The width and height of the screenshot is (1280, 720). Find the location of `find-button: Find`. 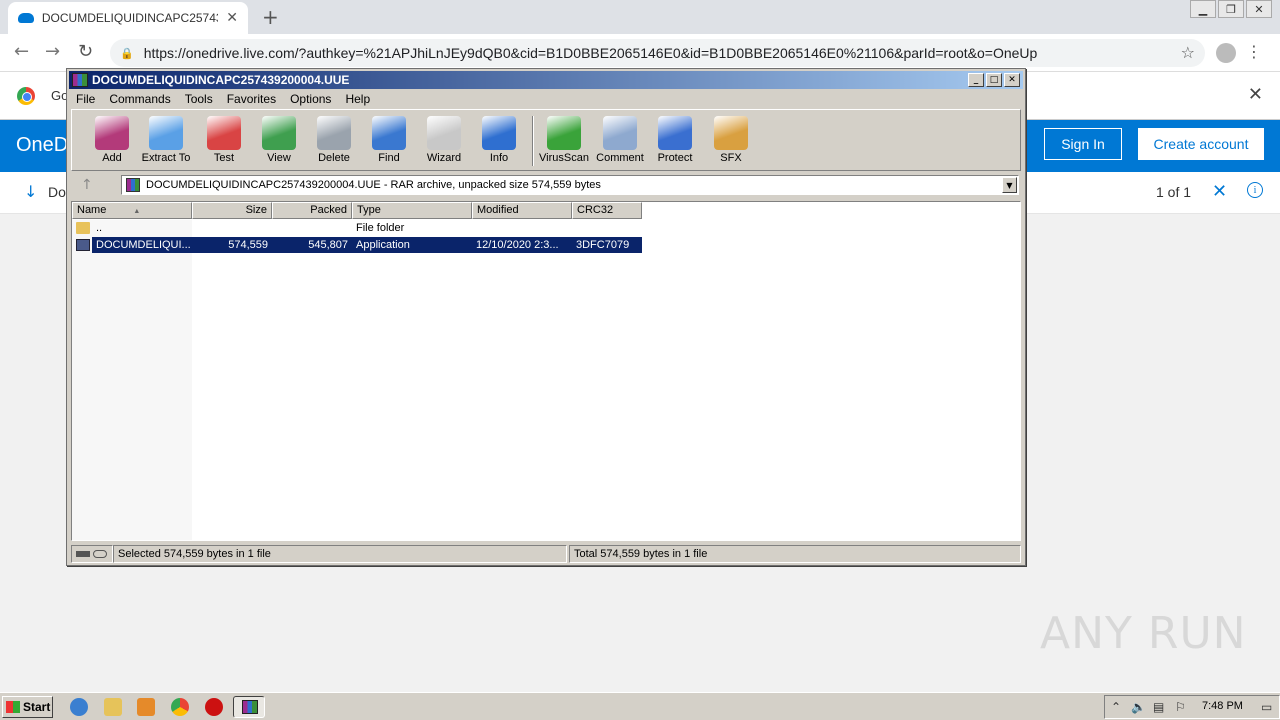

find-button: Find is located at coordinates (389, 138).